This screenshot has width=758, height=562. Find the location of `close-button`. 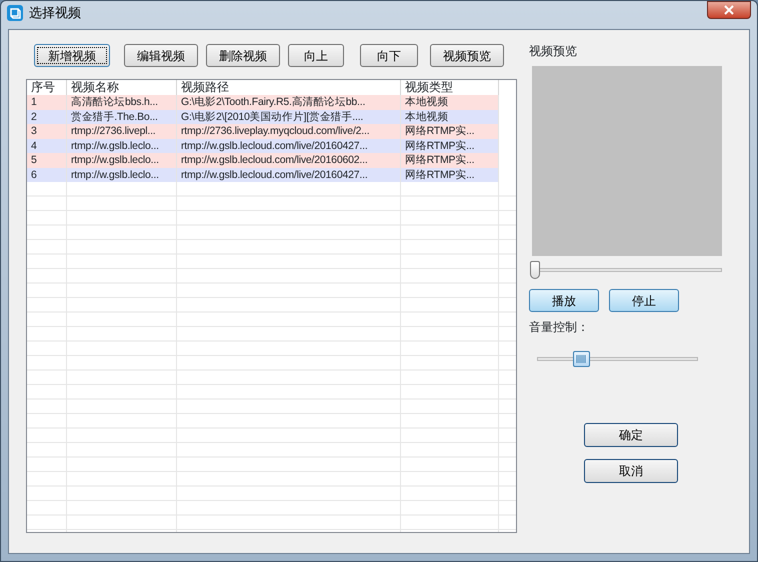

close-button is located at coordinates (729, 10).